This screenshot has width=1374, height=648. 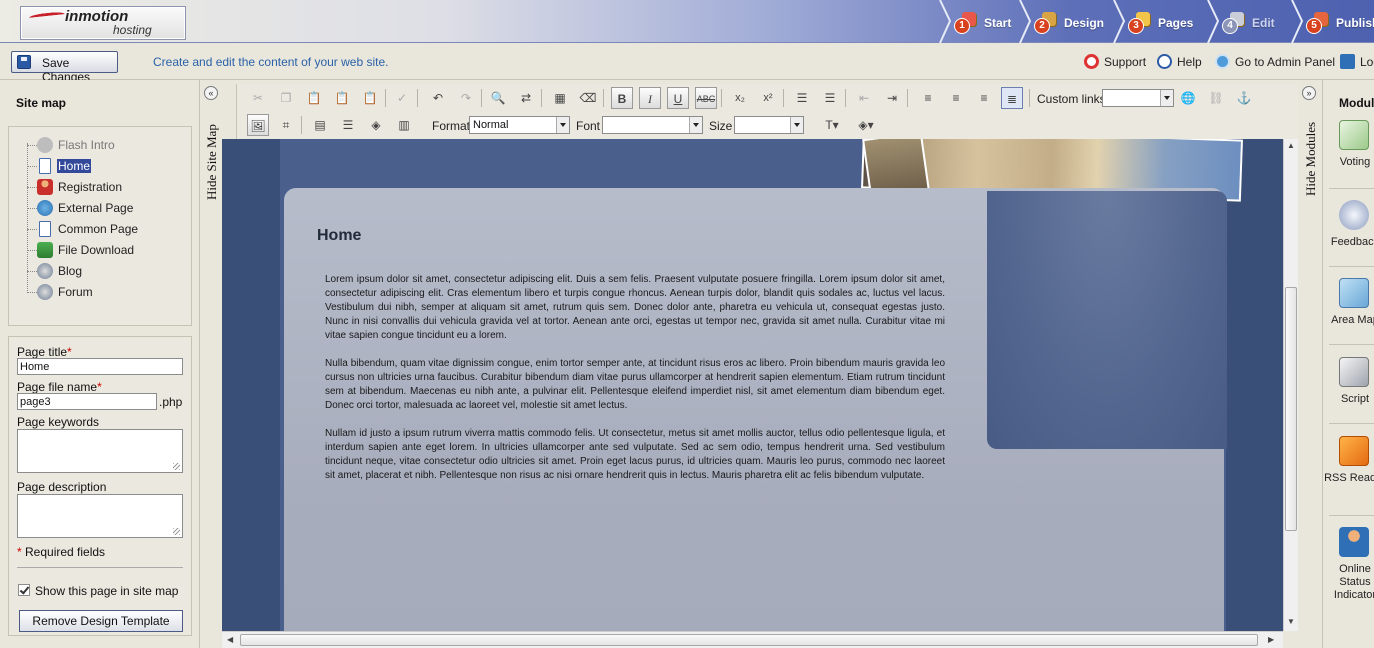 What do you see at coordinates (740, 98) in the screenshot?
I see `subscript-icon: x₂` at bounding box center [740, 98].